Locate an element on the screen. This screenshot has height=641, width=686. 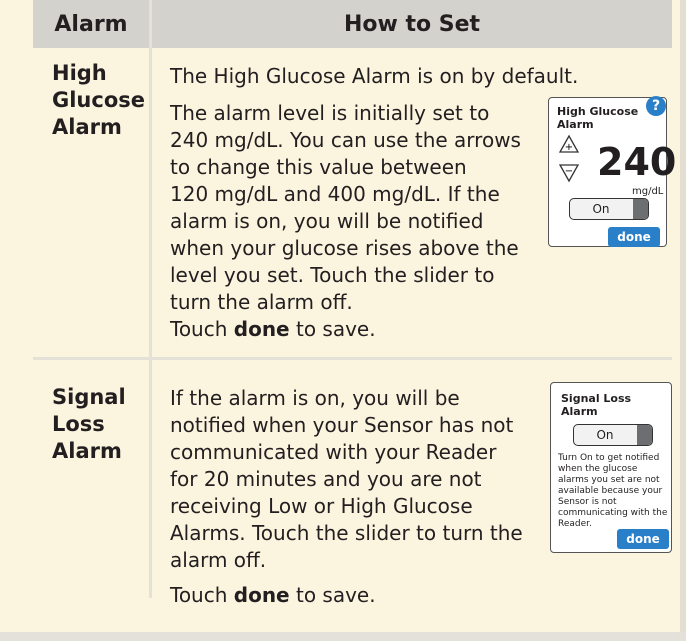
glucose-level-value: 240 is located at coordinates (637, 162).